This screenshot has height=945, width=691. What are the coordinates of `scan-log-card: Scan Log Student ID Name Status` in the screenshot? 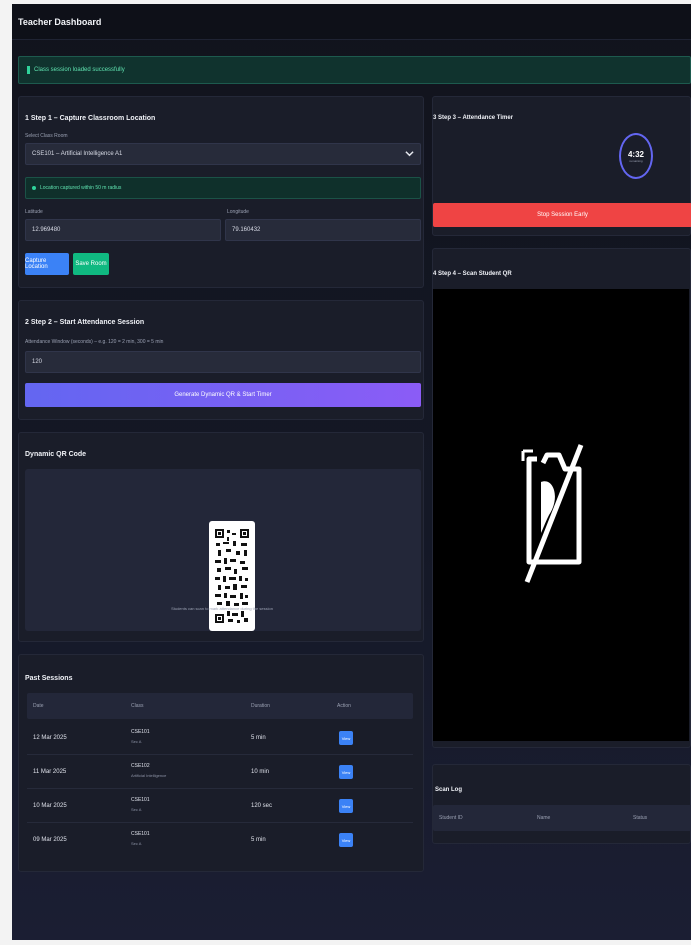 It's located at (561, 804).